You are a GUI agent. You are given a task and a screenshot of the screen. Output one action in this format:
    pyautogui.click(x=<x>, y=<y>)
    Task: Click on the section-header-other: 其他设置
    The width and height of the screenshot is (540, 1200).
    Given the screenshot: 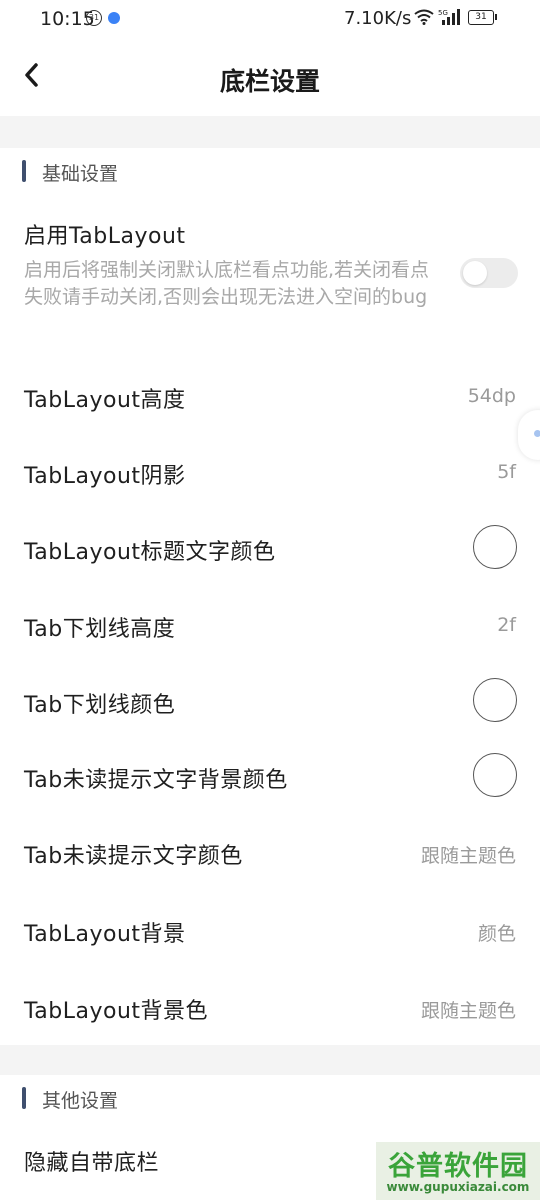 What is the action you would take?
    pyautogui.click(x=270, y=1098)
    